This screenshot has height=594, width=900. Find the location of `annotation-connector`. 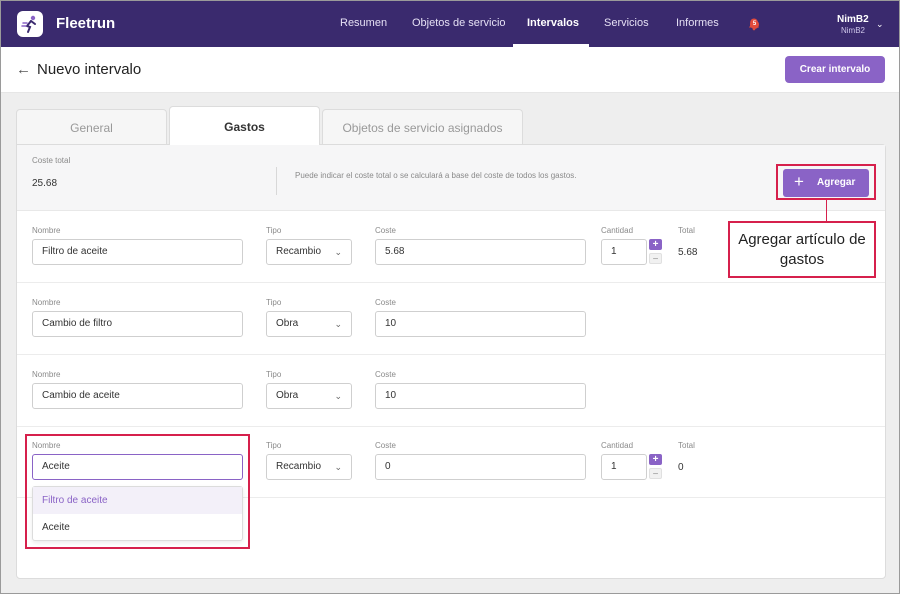

annotation-connector is located at coordinates (826, 210).